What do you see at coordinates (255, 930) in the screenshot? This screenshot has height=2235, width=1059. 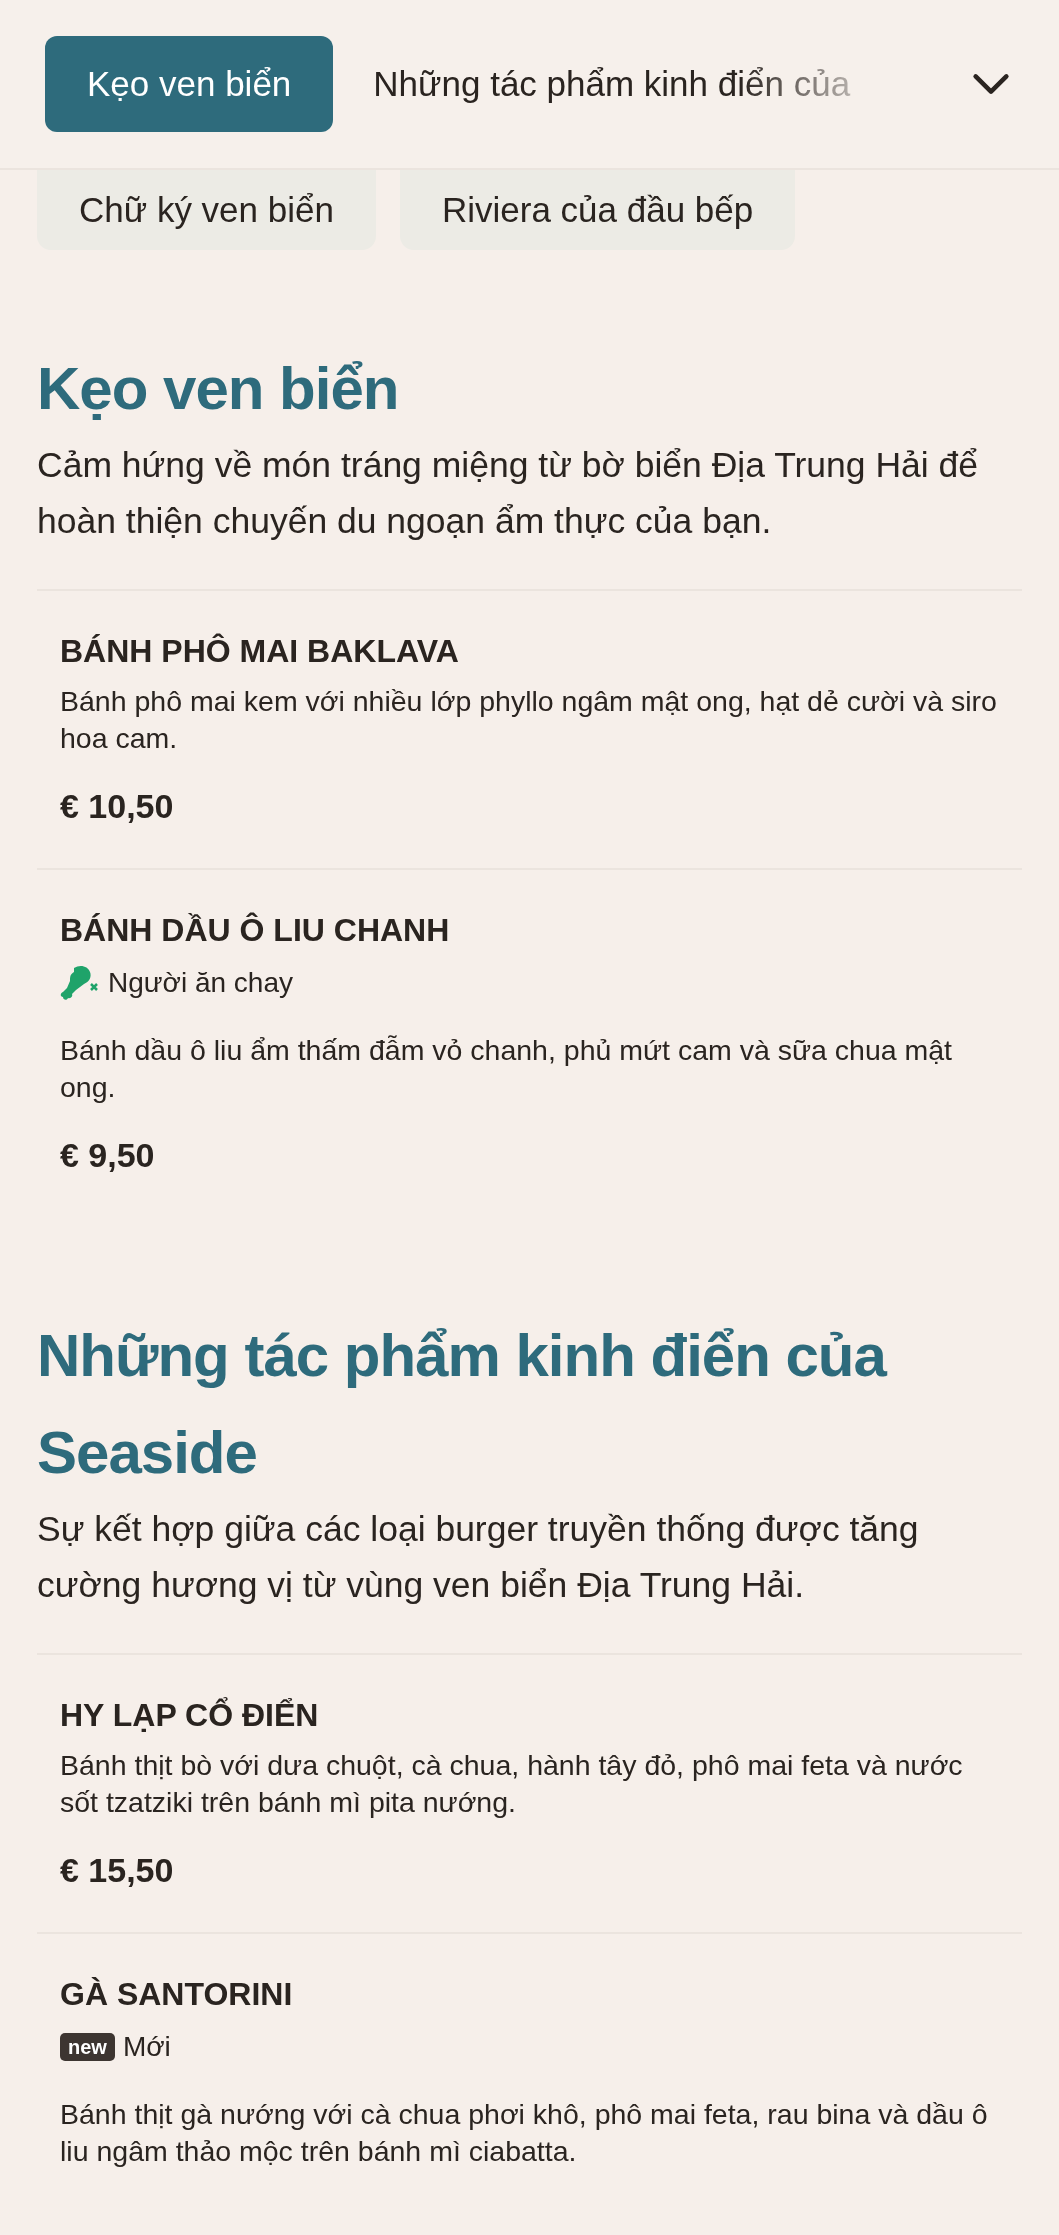 I see `item-name: BÁNH DẦU Ô LIU CHANH` at bounding box center [255, 930].